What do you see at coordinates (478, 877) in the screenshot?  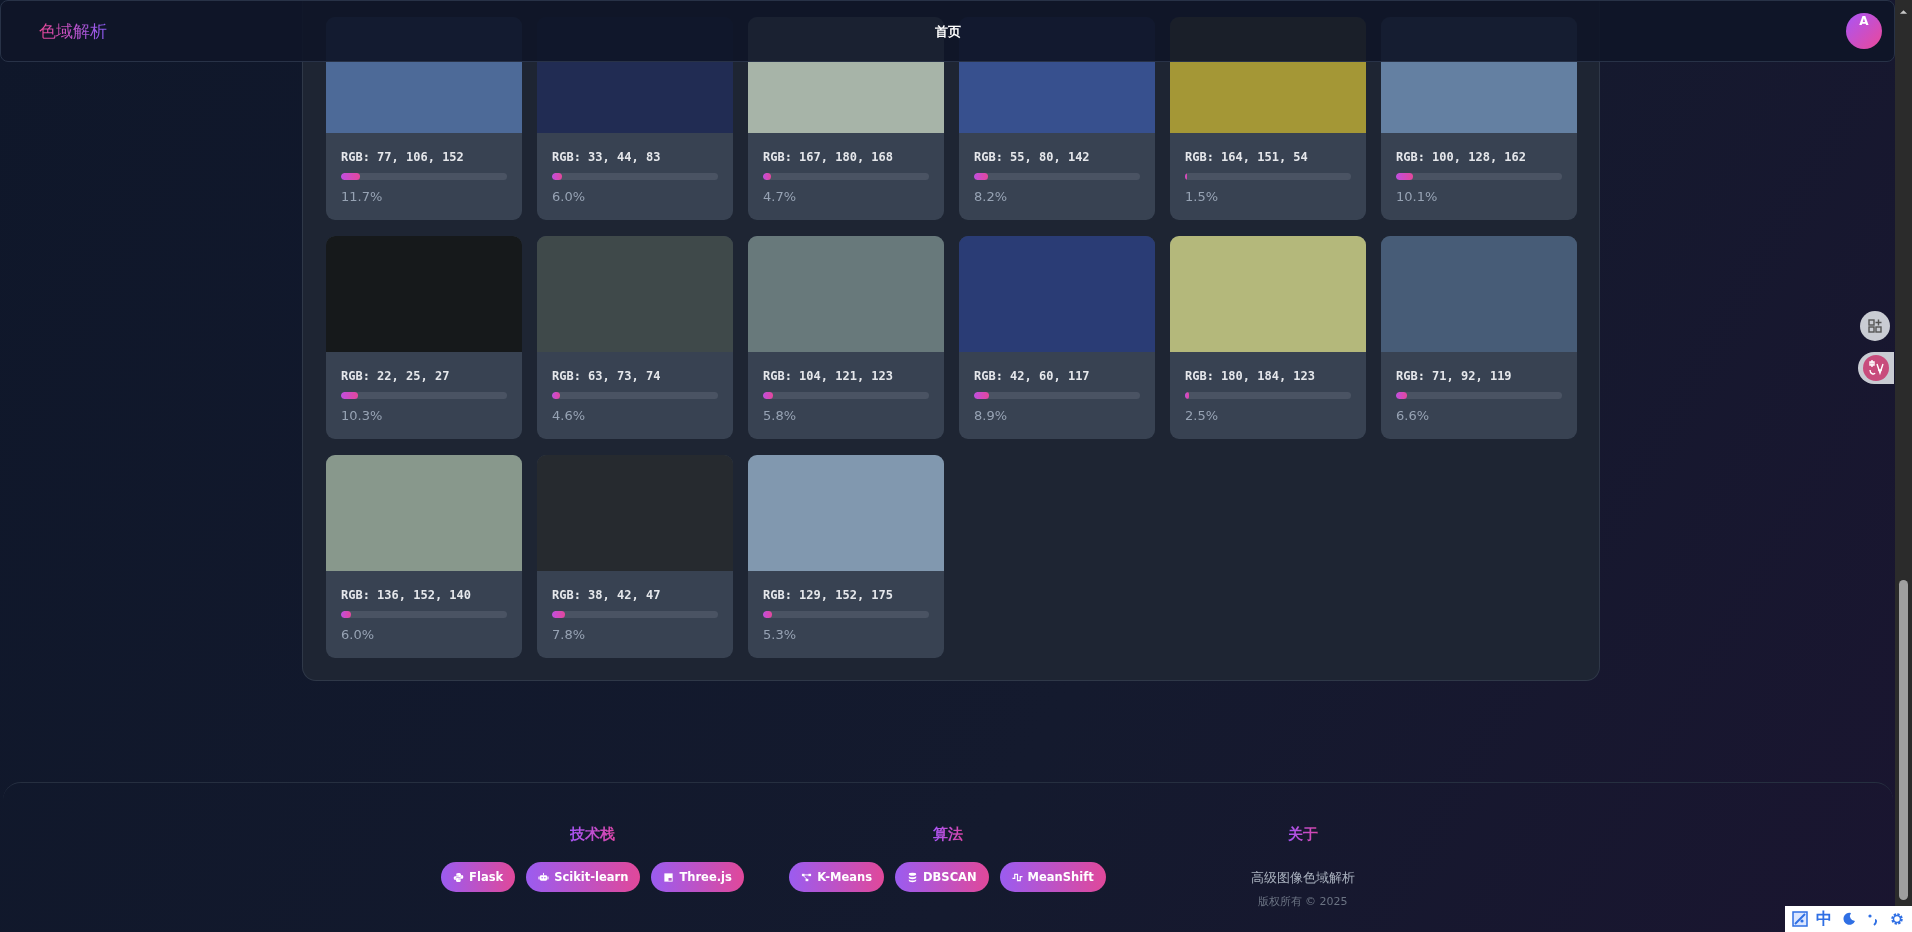 I see `tech-tag: Flask` at bounding box center [478, 877].